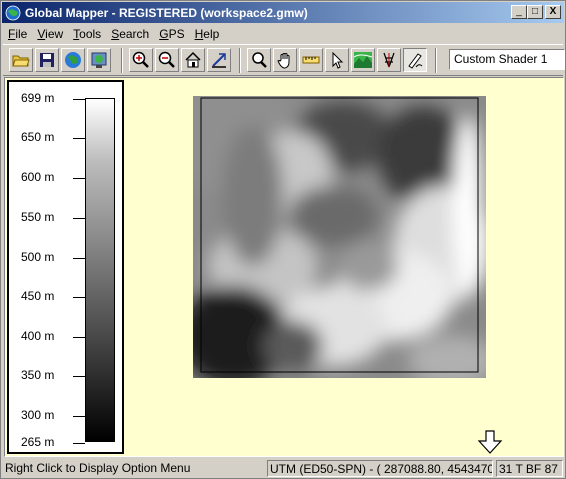 The width and height of the screenshot is (566, 479). I want to click on legend-label: 400 m, so click(38, 336).